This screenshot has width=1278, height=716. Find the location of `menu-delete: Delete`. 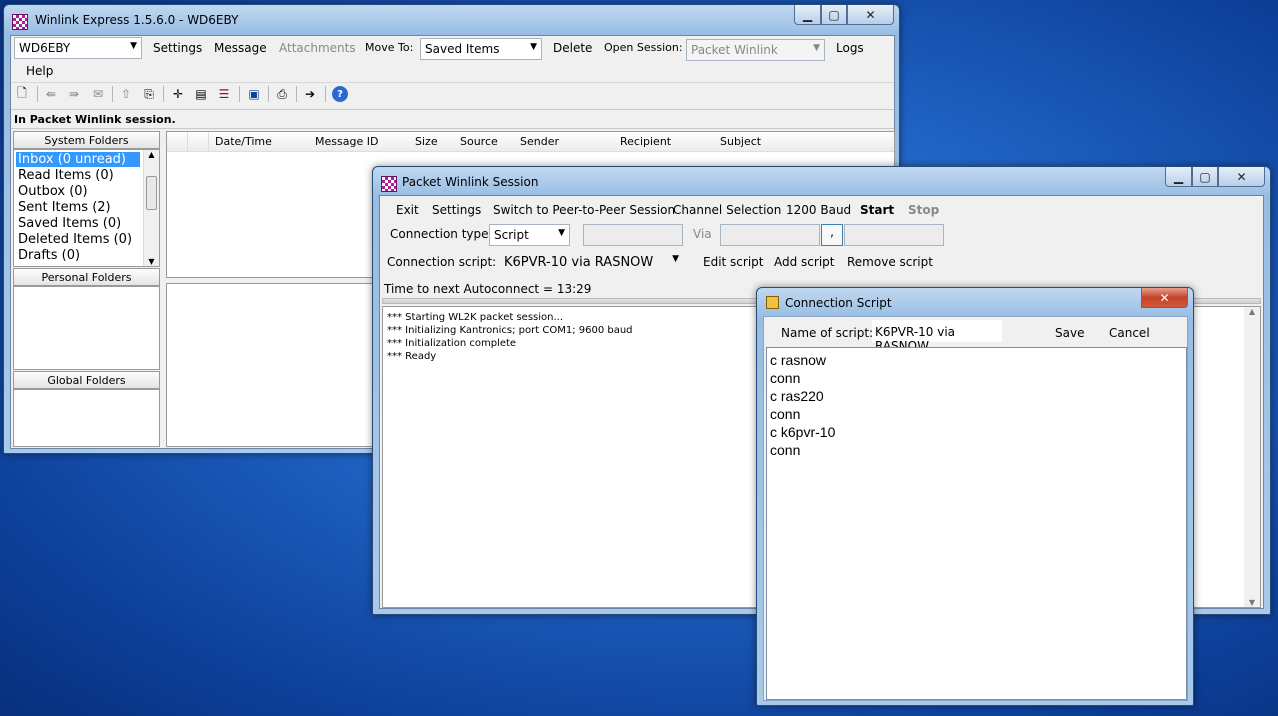

menu-delete: Delete is located at coordinates (572, 48).